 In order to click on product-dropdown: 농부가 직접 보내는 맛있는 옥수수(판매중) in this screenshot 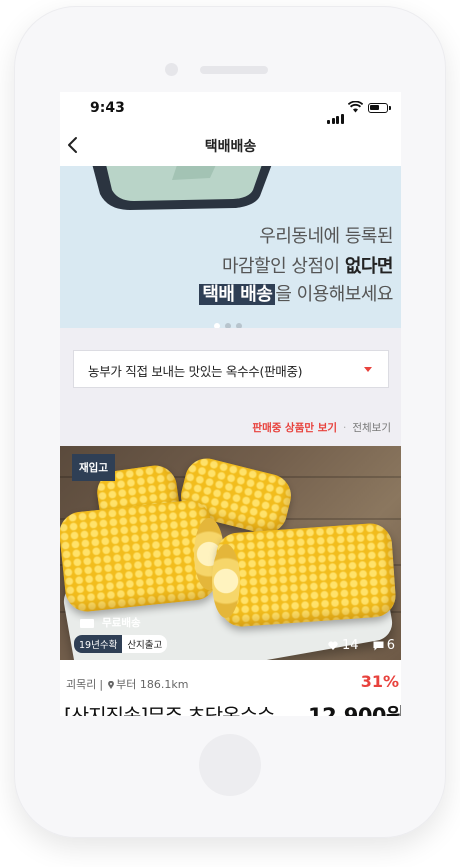, I will do `click(231, 369)`.